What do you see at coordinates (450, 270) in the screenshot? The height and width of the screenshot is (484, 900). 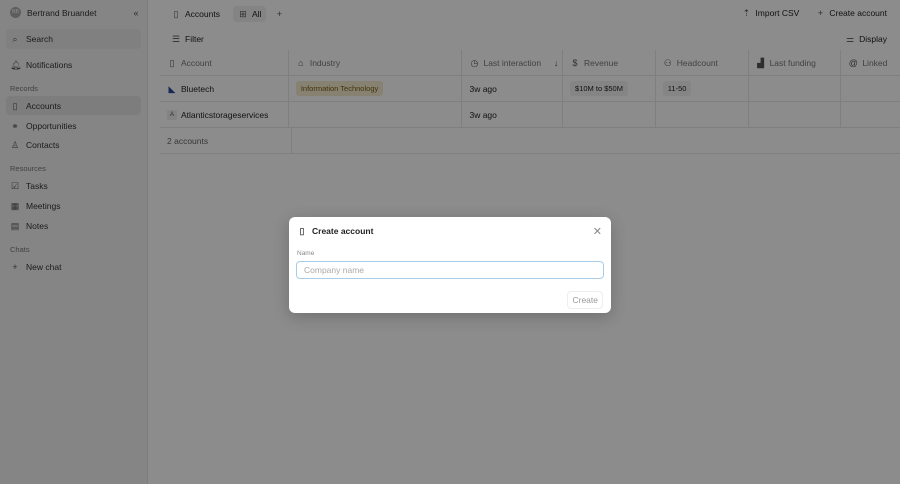 I see `company-name-input` at bounding box center [450, 270].